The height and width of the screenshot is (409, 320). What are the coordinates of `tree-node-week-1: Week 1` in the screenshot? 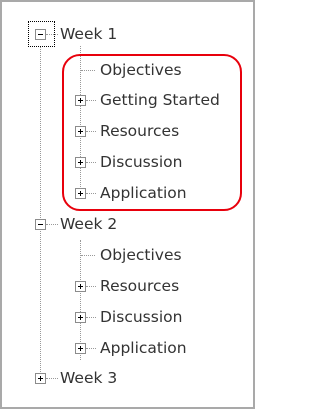 It's located at (127, 34).